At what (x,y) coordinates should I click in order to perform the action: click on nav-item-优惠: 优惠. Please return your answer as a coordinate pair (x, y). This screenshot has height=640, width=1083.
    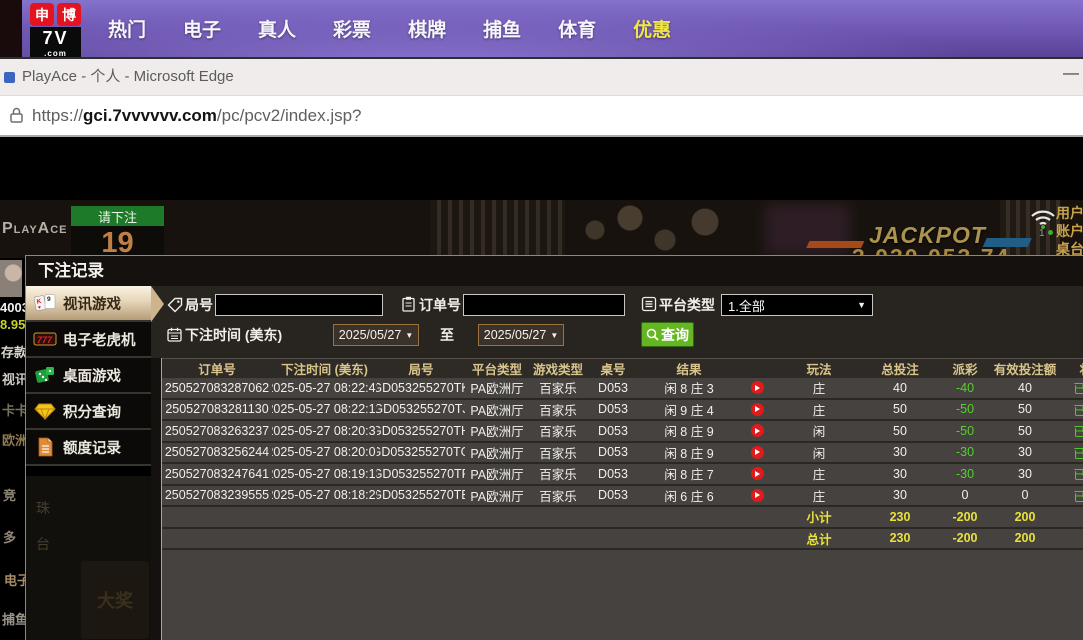
    Looking at the image, I should click on (652, 28).